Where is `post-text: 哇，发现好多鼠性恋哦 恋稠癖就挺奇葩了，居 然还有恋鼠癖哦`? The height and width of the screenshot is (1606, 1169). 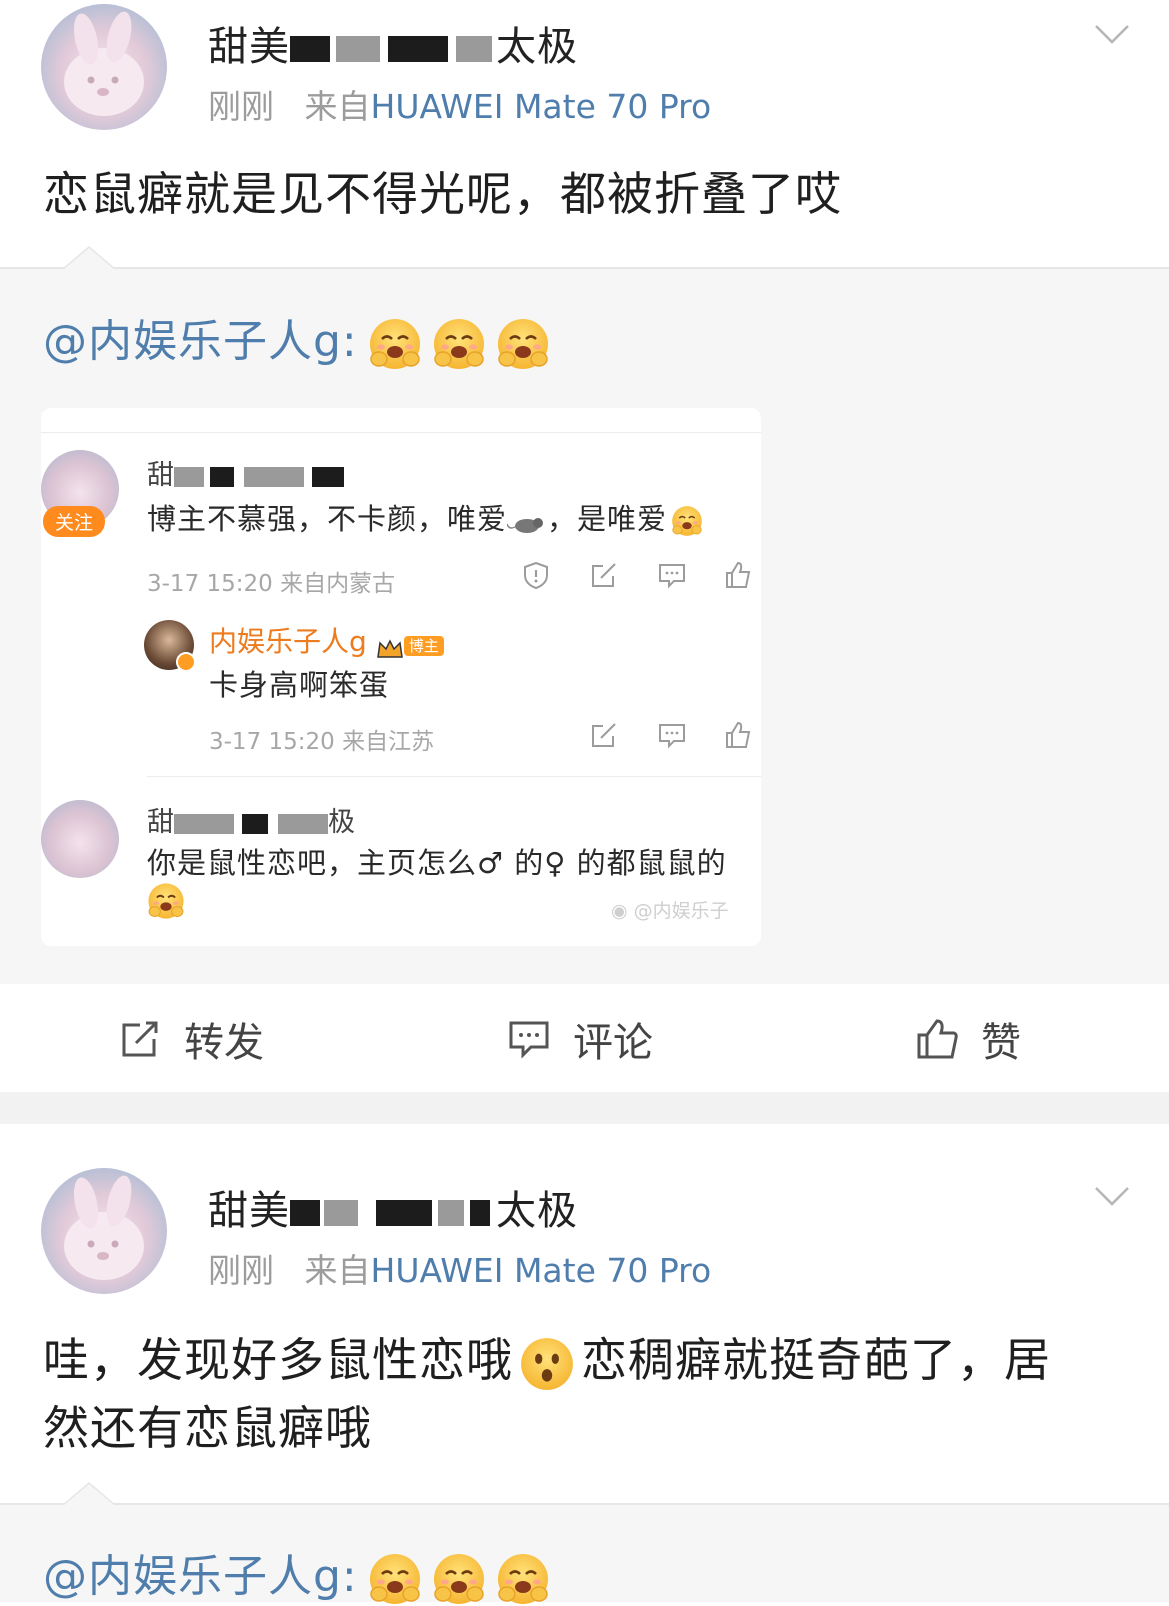 post-text: 哇，发现好多鼠性恋哦 恋稠癖就挺奇葩了，居 然还有恋鼠癖哦 is located at coordinates (547, 1394).